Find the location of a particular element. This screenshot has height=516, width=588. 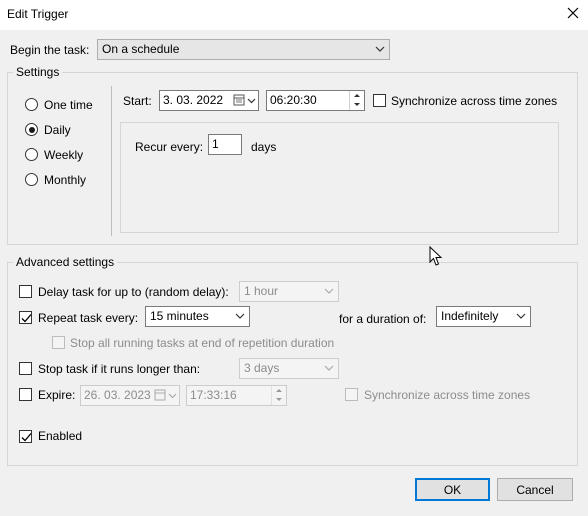

window-title: Edit Trigger is located at coordinates (38, 14).